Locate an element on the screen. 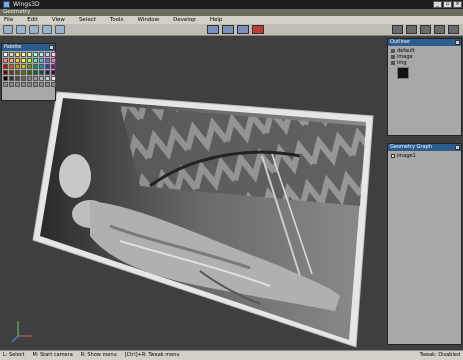 This screenshot has height=360, width=463. image-icon is located at coordinates (393, 57).